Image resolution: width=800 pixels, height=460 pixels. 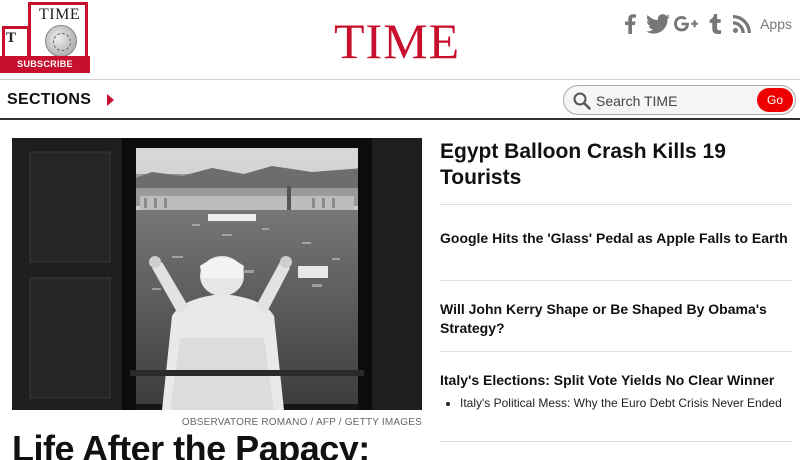 I want to click on facebook-icon, so click(x=630, y=24).